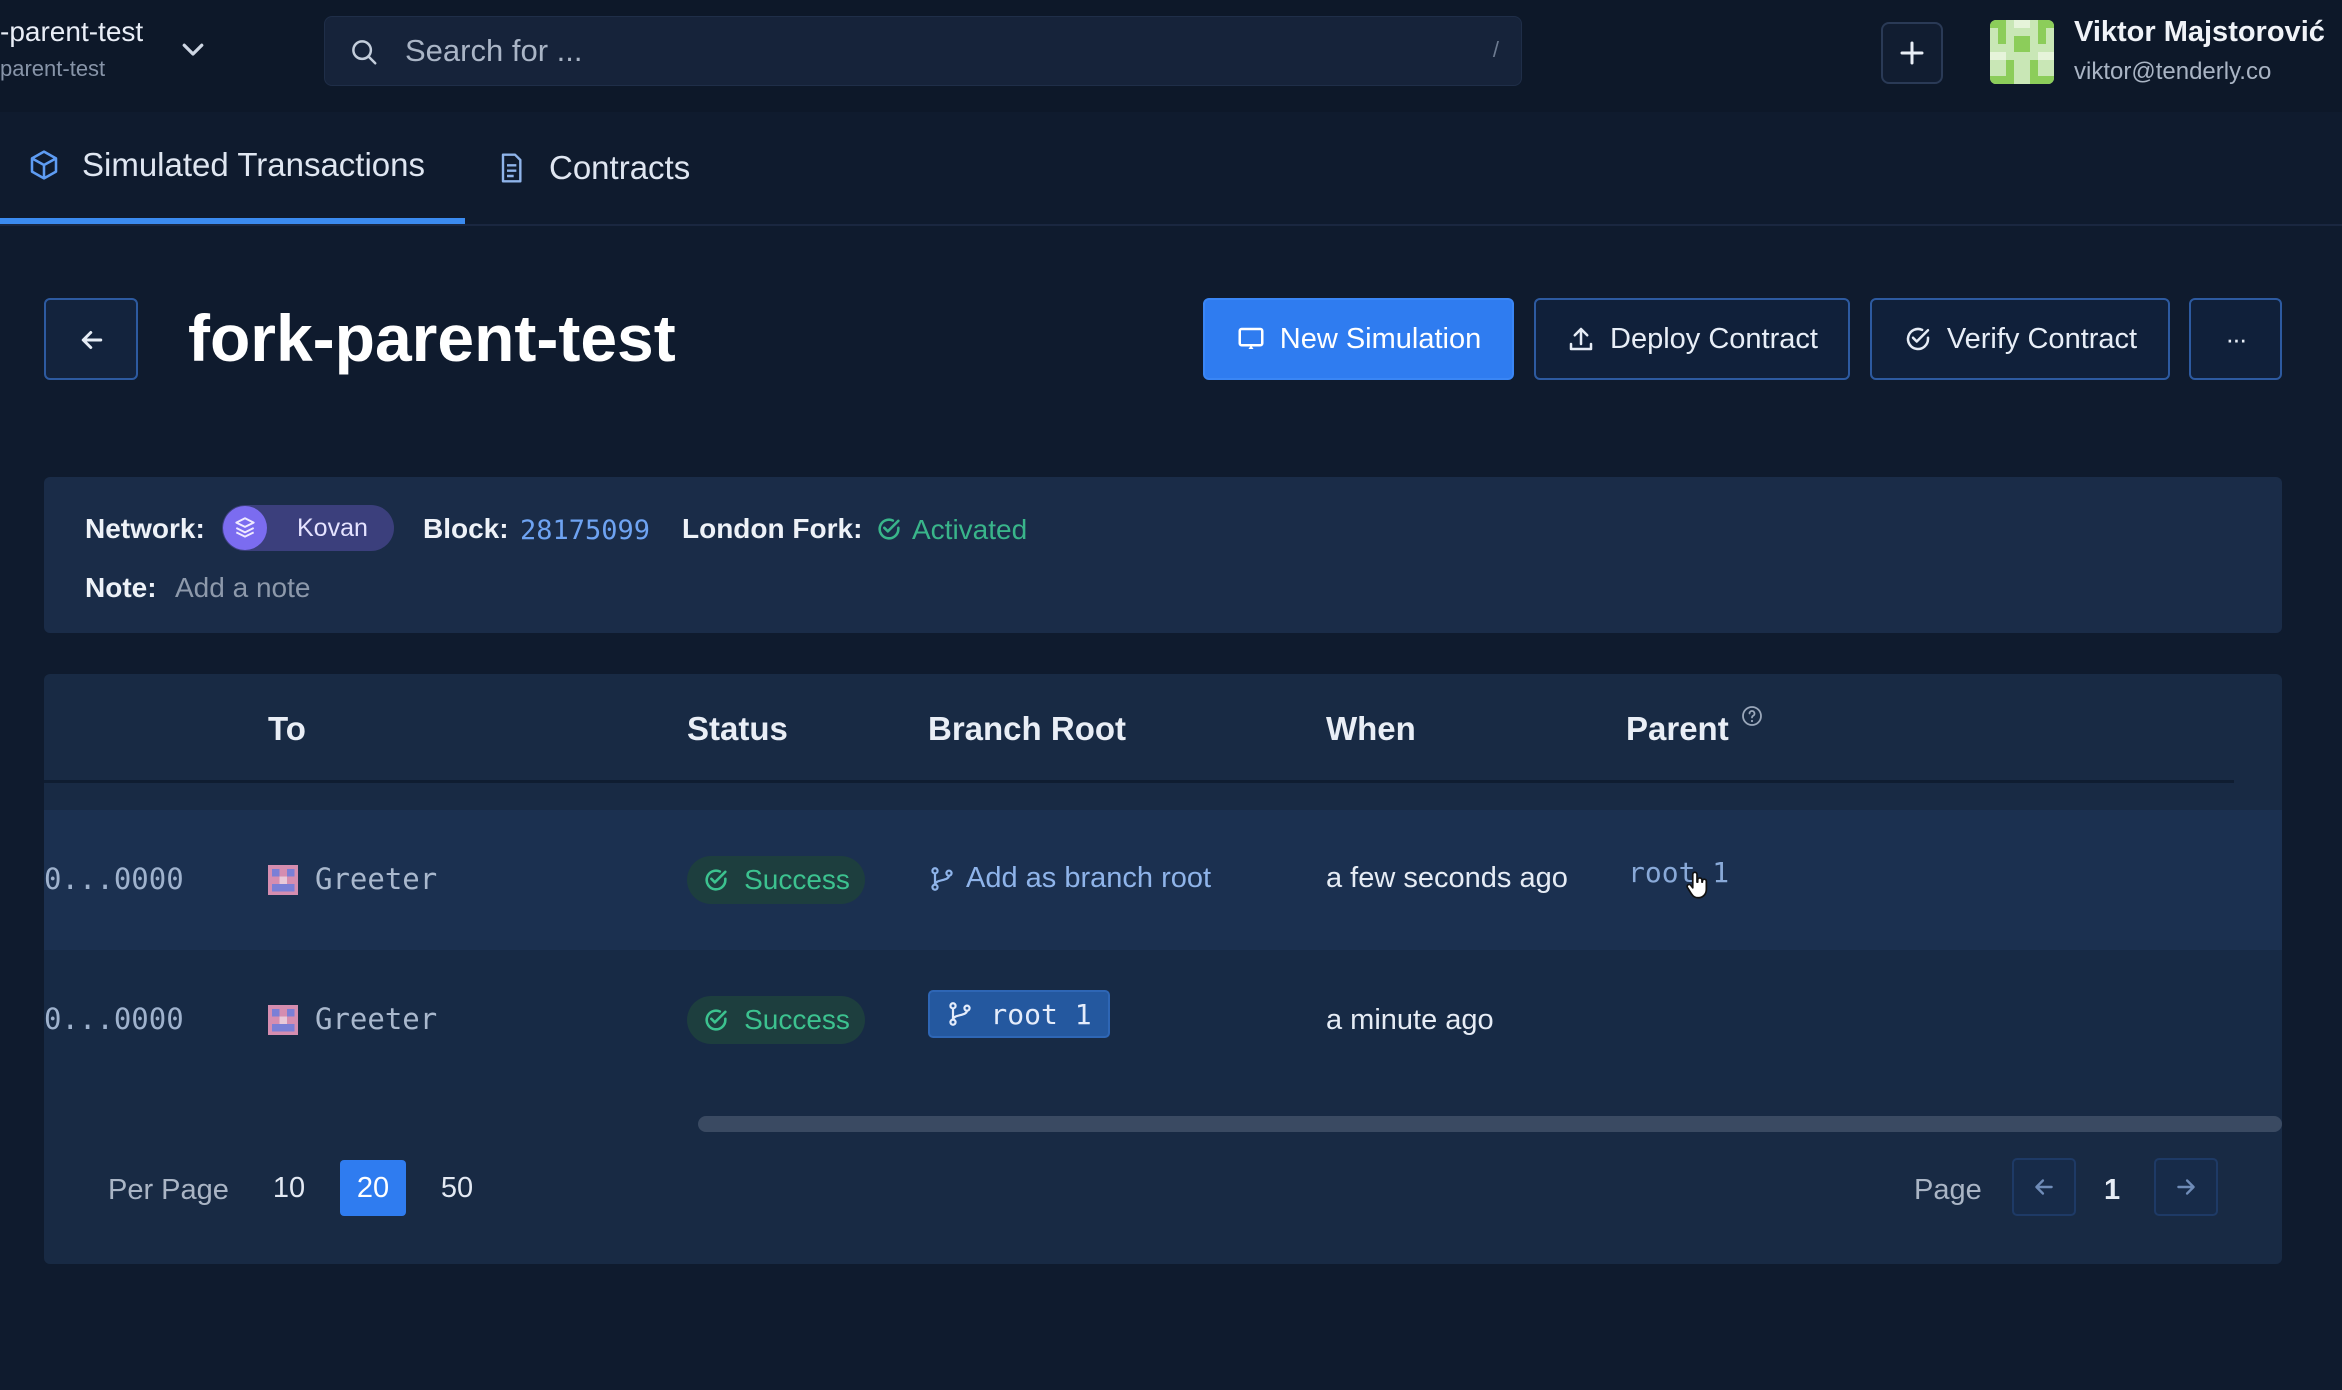  Describe the element at coordinates (254, 164) in the screenshot. I see `tab-label: Simulated Transactions` at that location.